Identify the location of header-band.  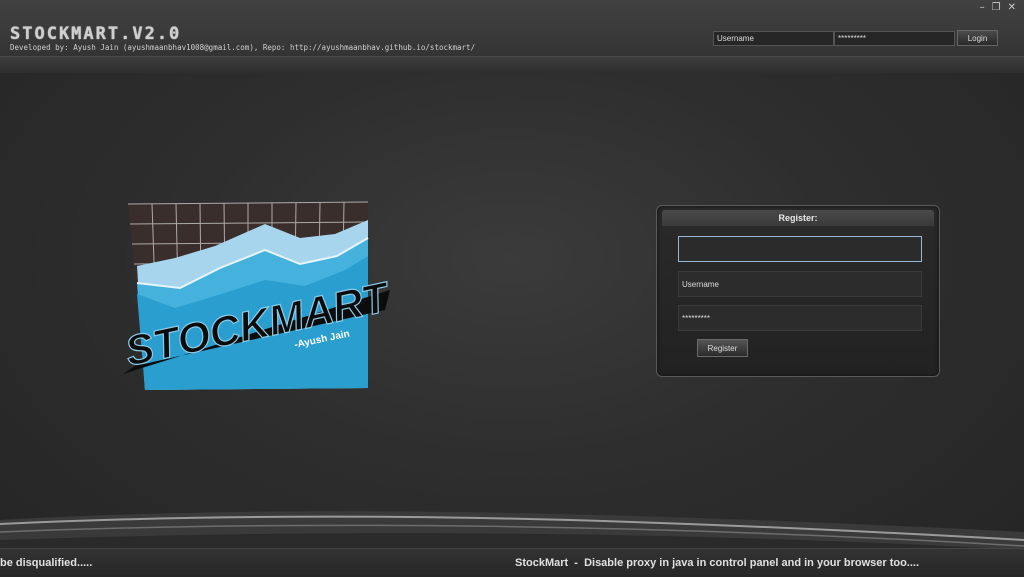
(512, 64).